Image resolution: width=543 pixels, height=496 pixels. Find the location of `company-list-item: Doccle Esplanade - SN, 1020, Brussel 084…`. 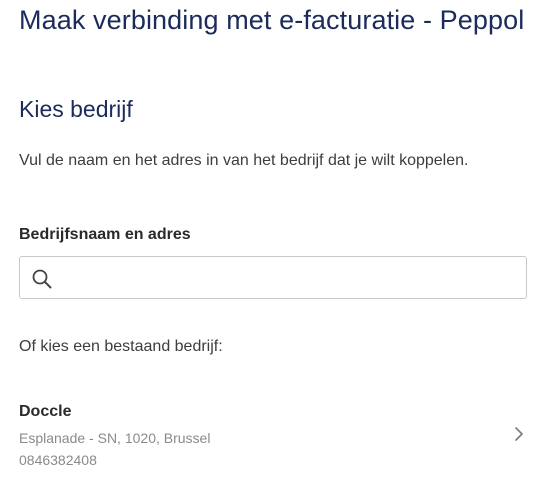

company-list-item: Doccle Esplanade - SN, 1020, Brussel 084… is located at coordinates (274, 436).